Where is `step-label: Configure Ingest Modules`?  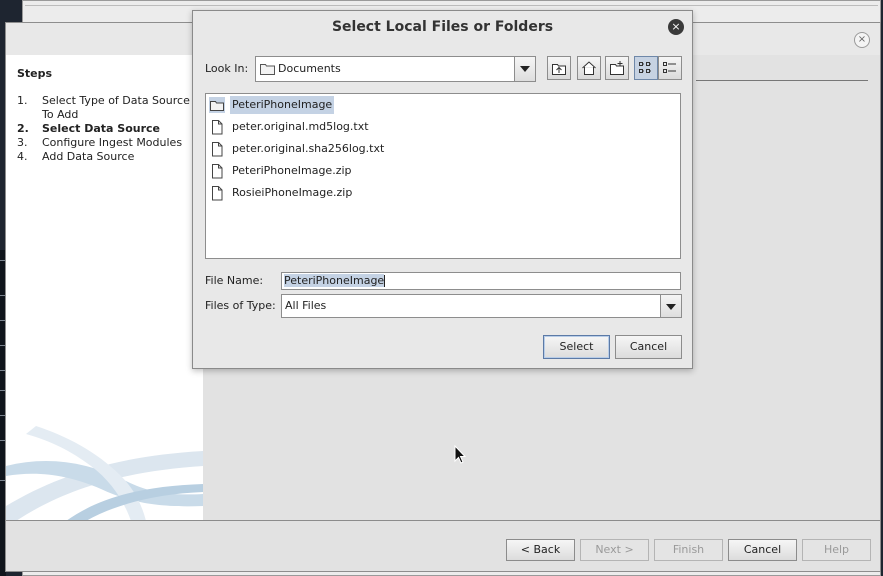 step-label: Configure Ingest Modules is located at coordinates (112, 142).